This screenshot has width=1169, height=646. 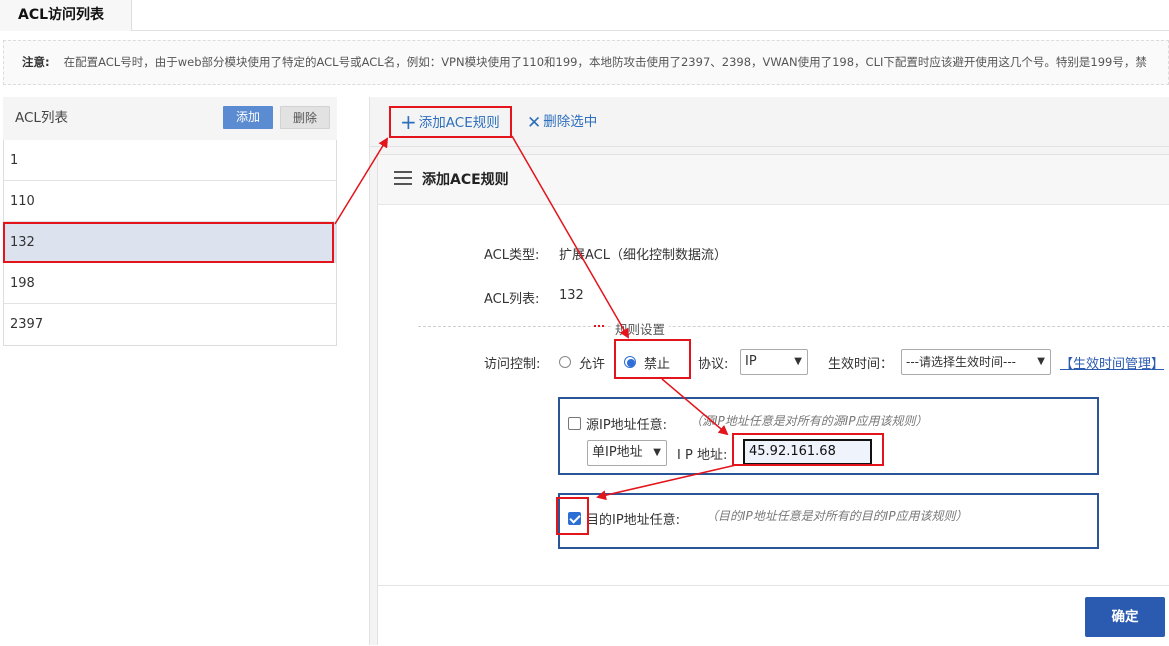 I want to click on source-any-label: 源IP地址任意:, so click(x=627, y=425).